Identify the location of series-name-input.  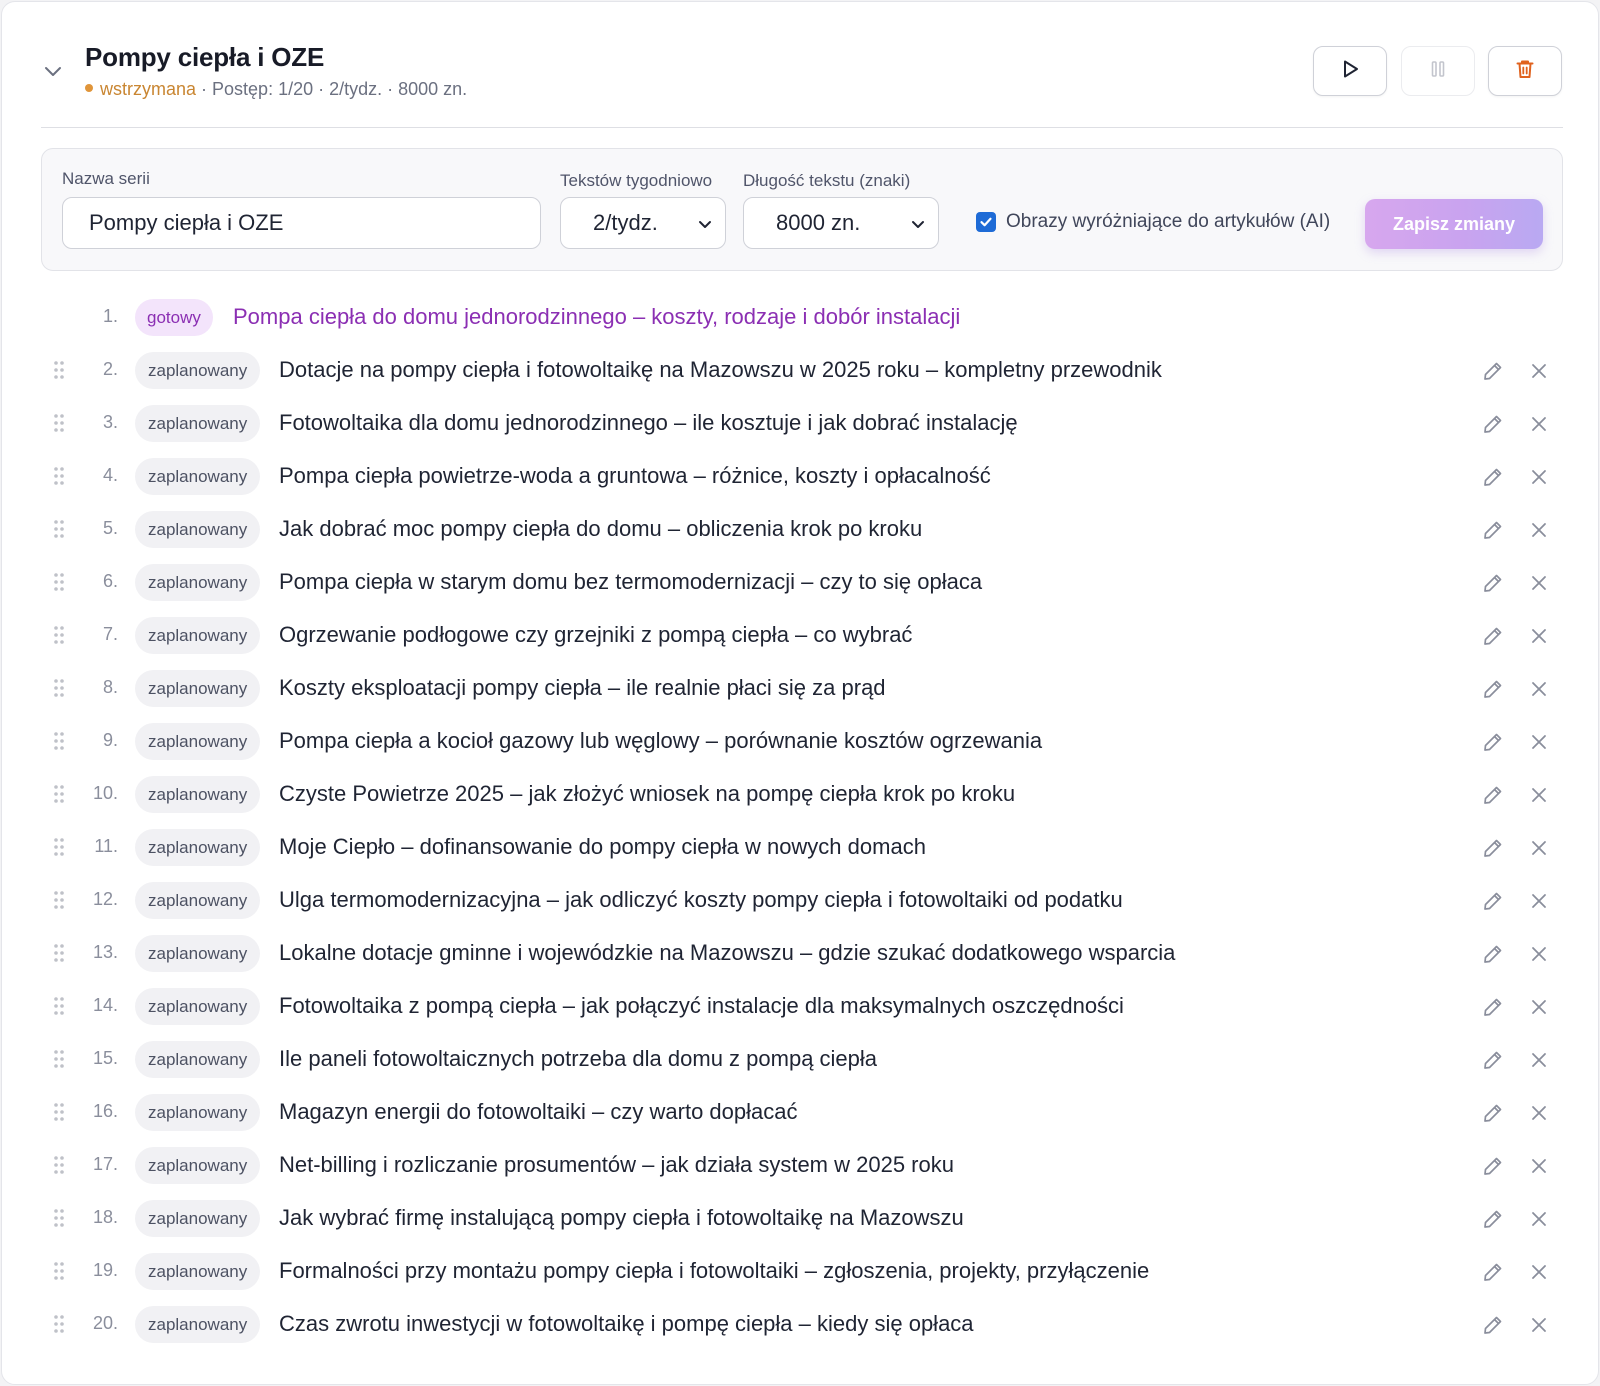
(301, 223).